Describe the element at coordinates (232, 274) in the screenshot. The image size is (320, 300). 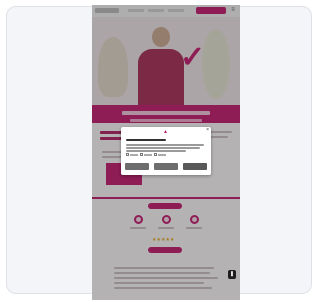
I see `chat-icon: ❚` at that location.